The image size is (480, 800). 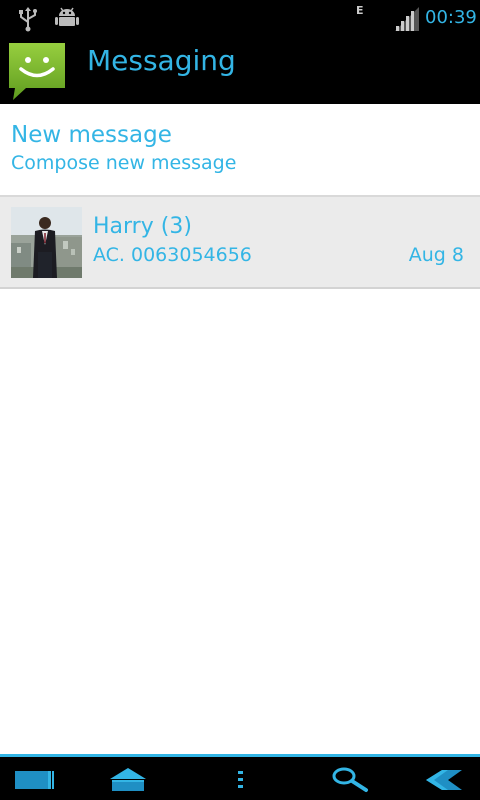 I want to click on new-message-title: New message, so click(x=91, y=135).